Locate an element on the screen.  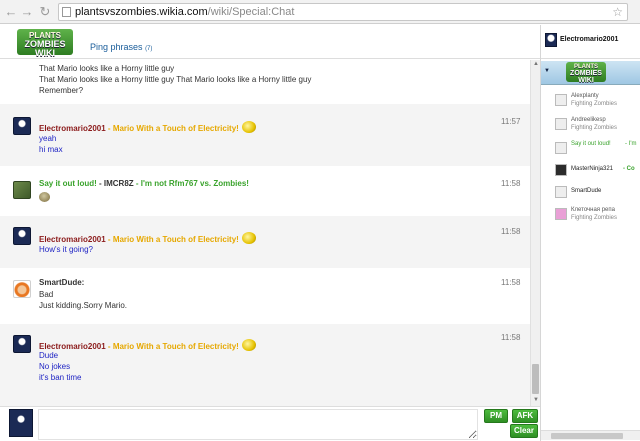
chat-header: PLANTS ZOMBIES WIKI Ping phrases (7) is located at coordinates (270, 42).